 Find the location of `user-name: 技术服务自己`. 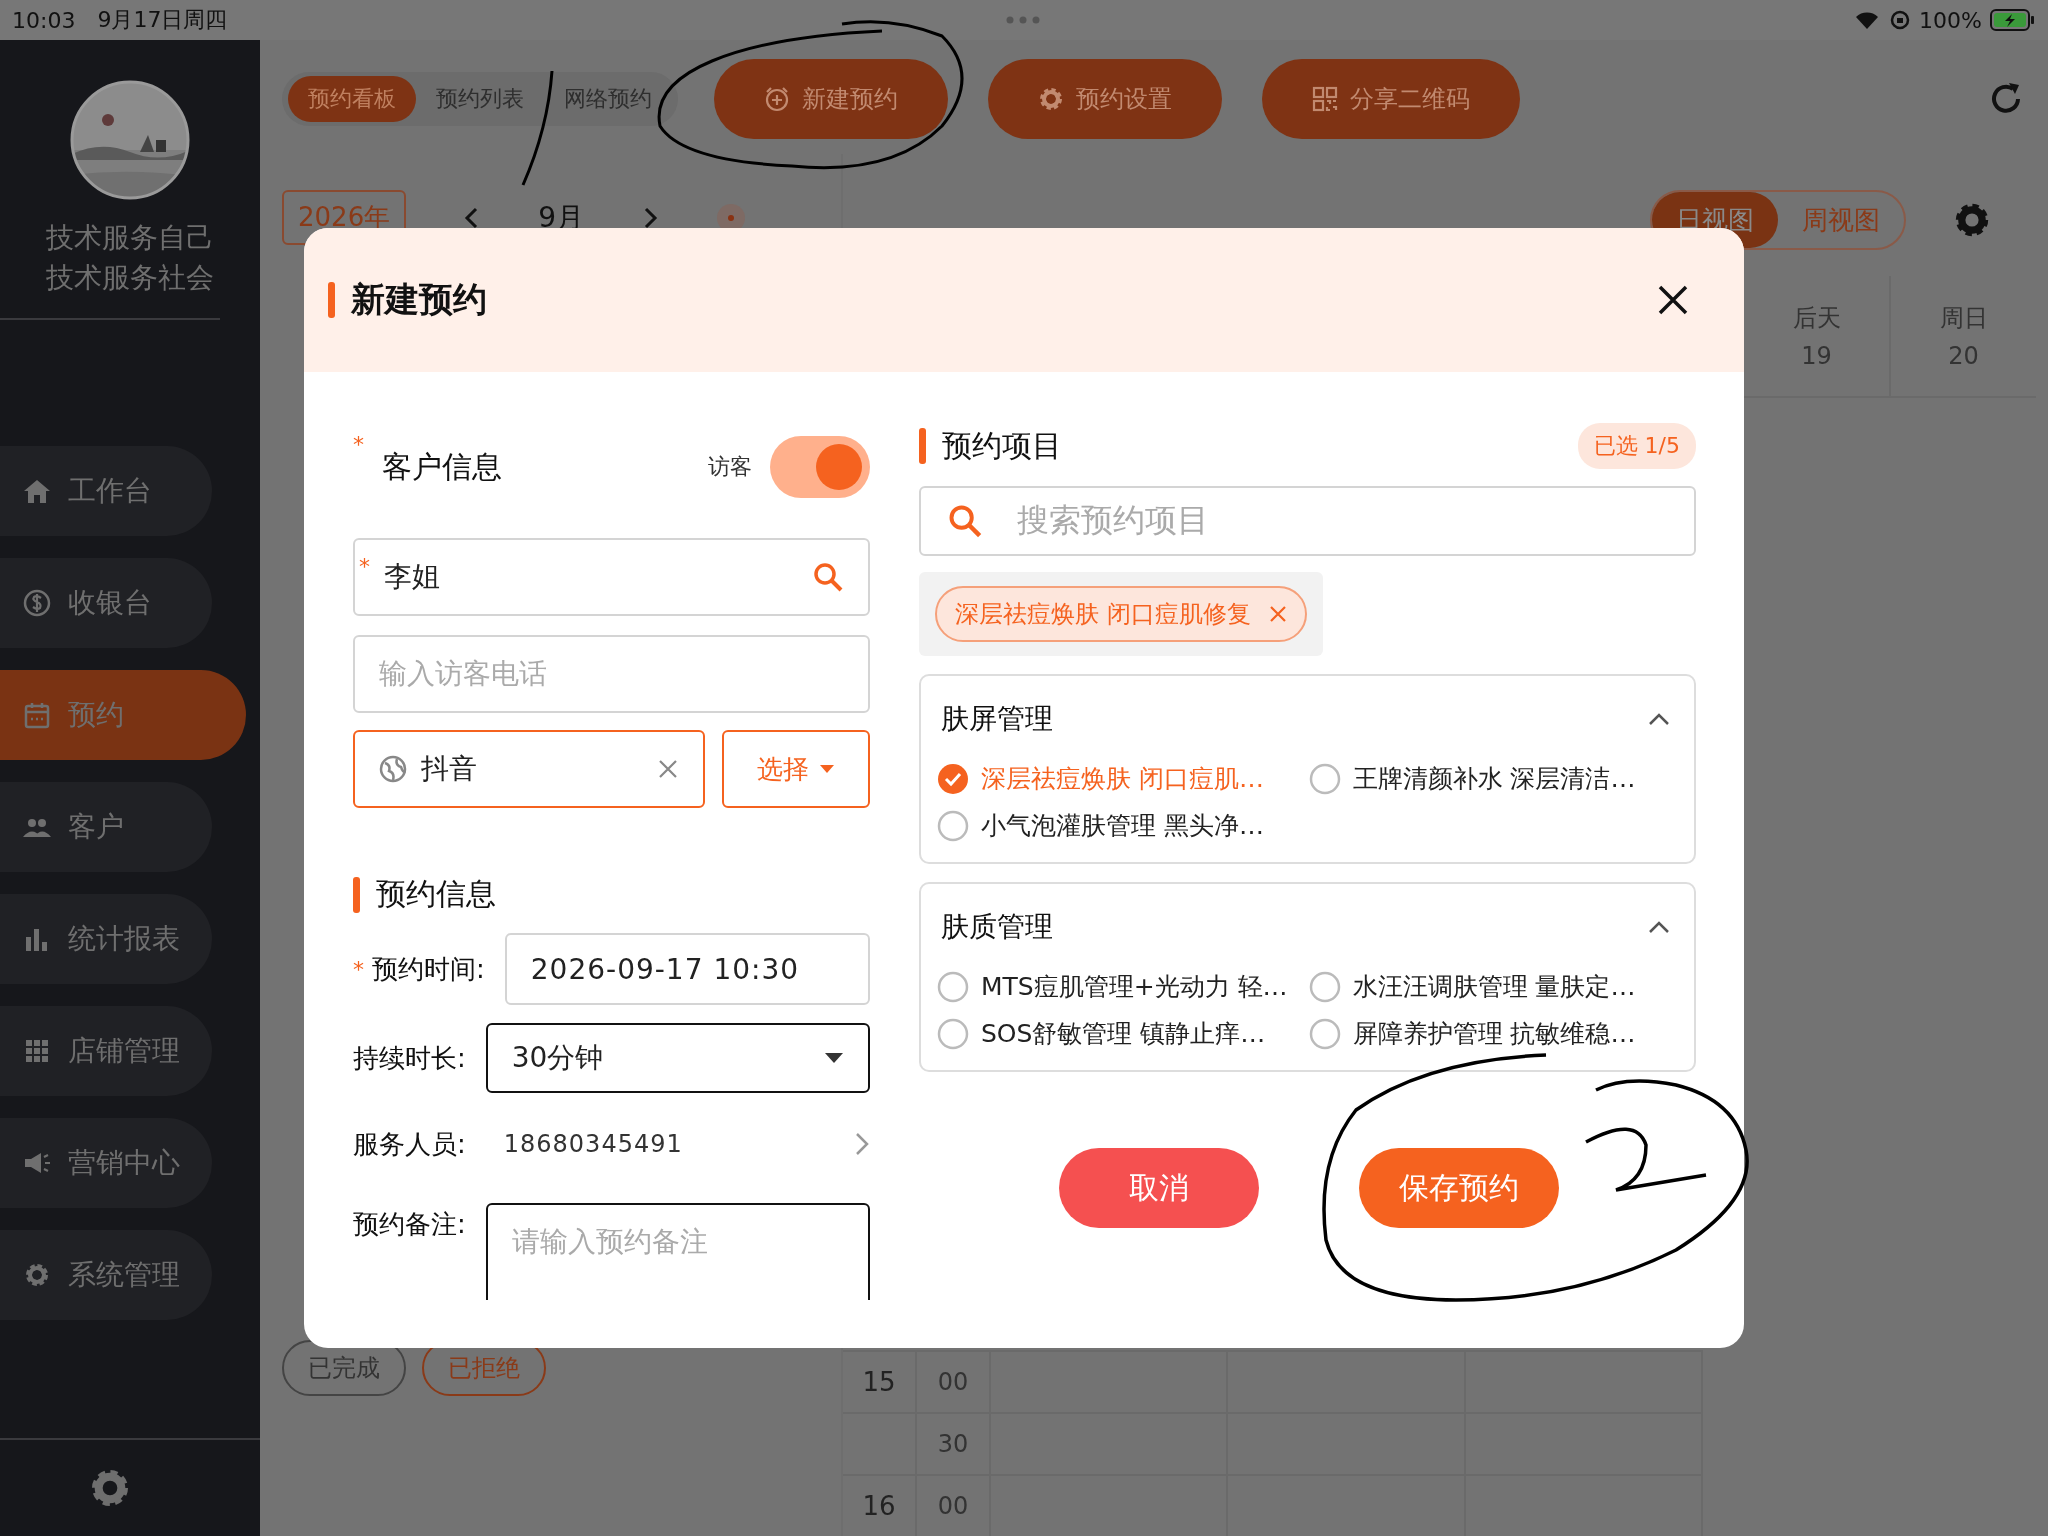

user-name: 技术服务自己 is located at coordinates (130, 238).